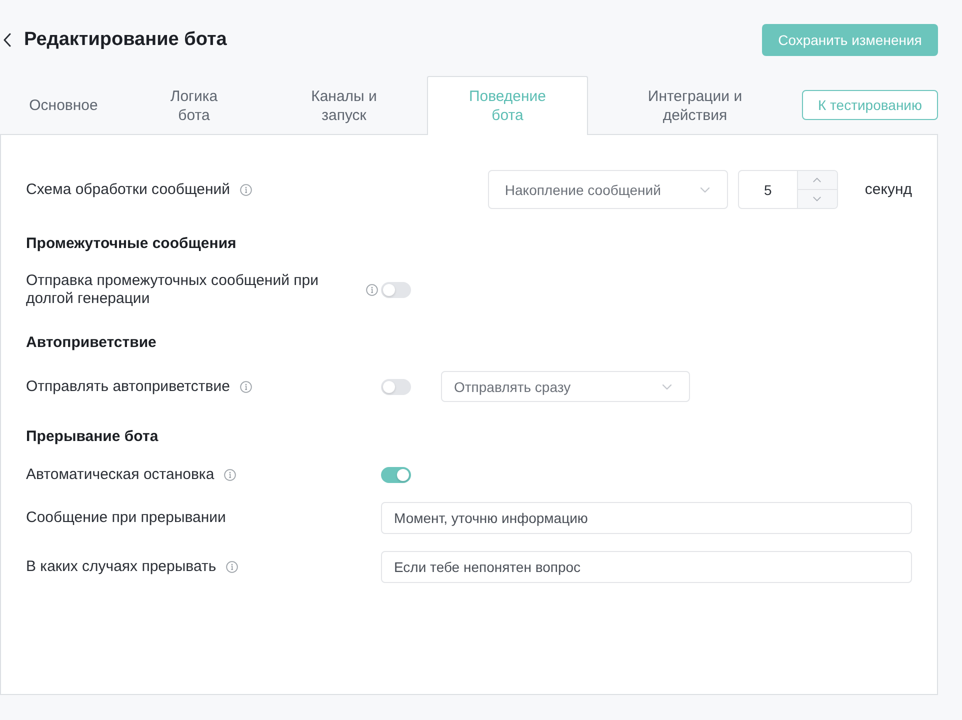 This screenshot has height=720, width=962. I want to click on tab: Интеграции и действия, so click(695, 105).